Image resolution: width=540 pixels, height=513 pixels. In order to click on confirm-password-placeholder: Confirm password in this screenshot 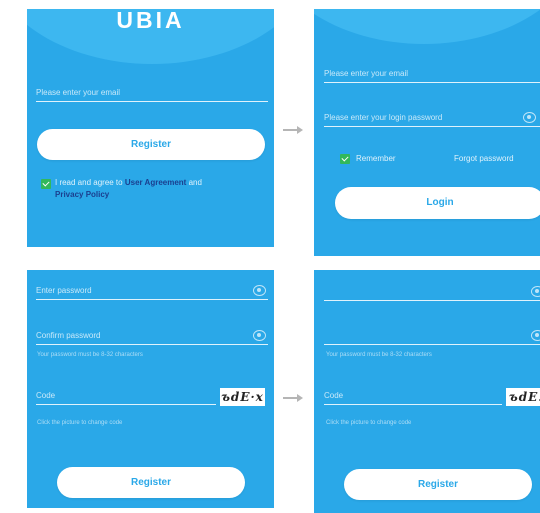, I will do `click(68, 335)`.